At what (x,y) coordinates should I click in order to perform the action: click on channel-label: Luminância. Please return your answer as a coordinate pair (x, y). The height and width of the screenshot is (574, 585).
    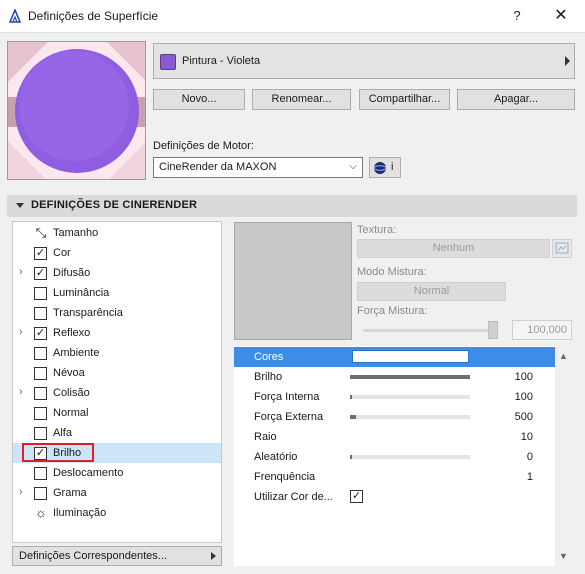
    Looking at the image, I should click on (81, 293).